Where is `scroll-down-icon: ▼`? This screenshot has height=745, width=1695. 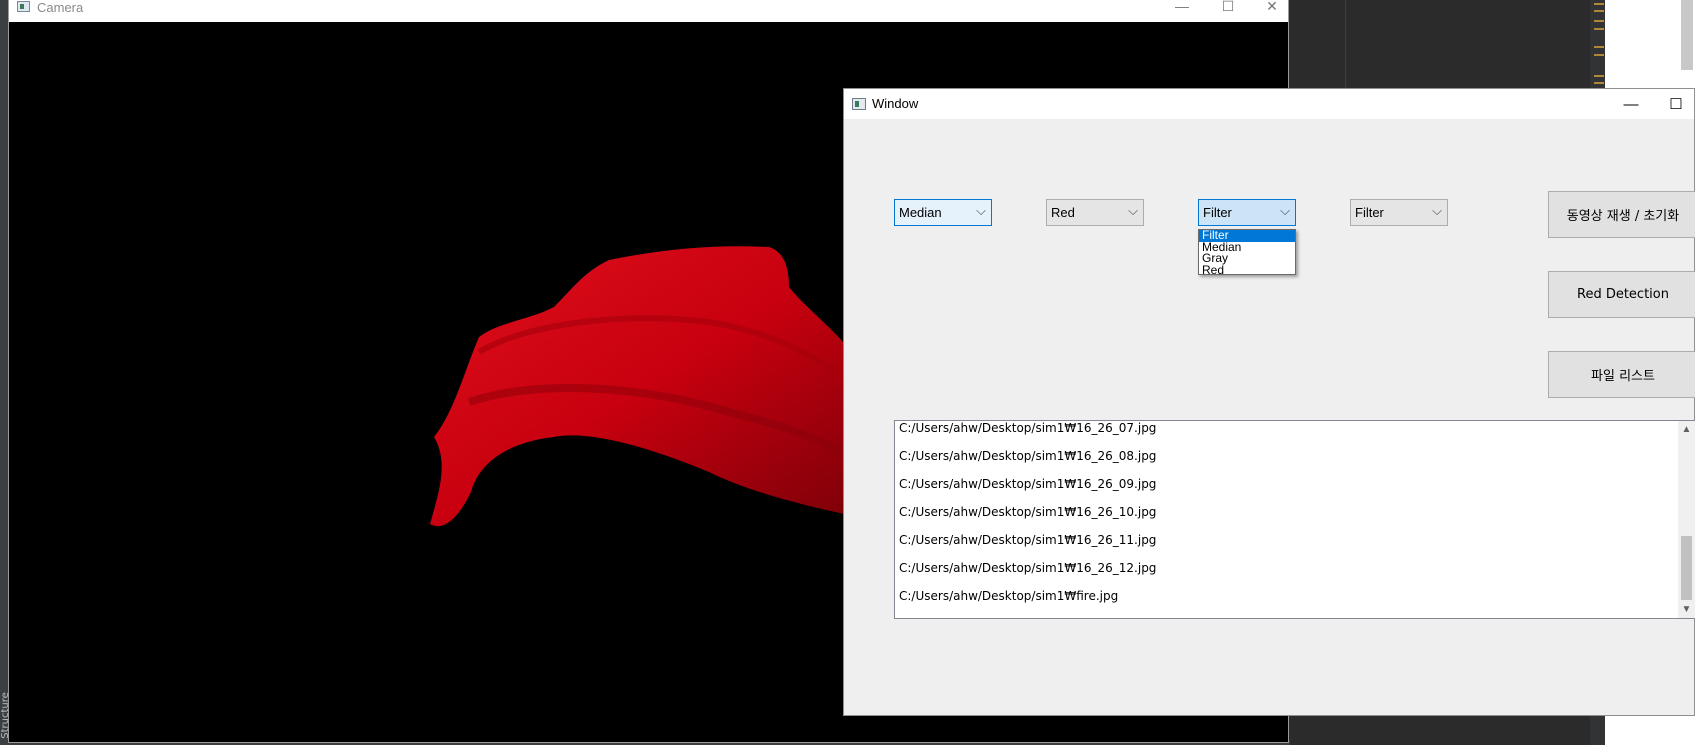
scroll-down-icon: ▼ is located at coordinates (1686, 609).